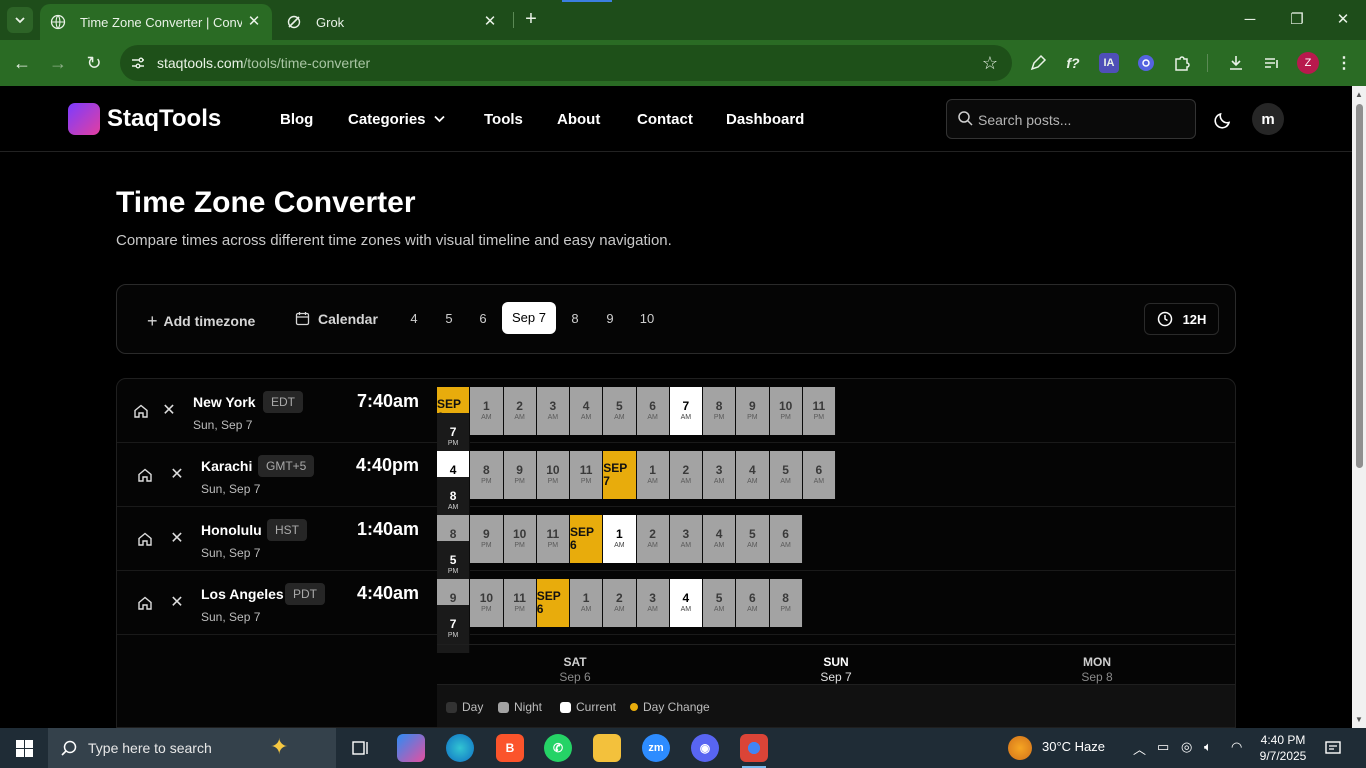 This screenshot has width=1366, height=768. What do you see at coordinates (1020, 748) in the screenshot?
I see `weather-haze-icon` at bounding box center [1020, 748].